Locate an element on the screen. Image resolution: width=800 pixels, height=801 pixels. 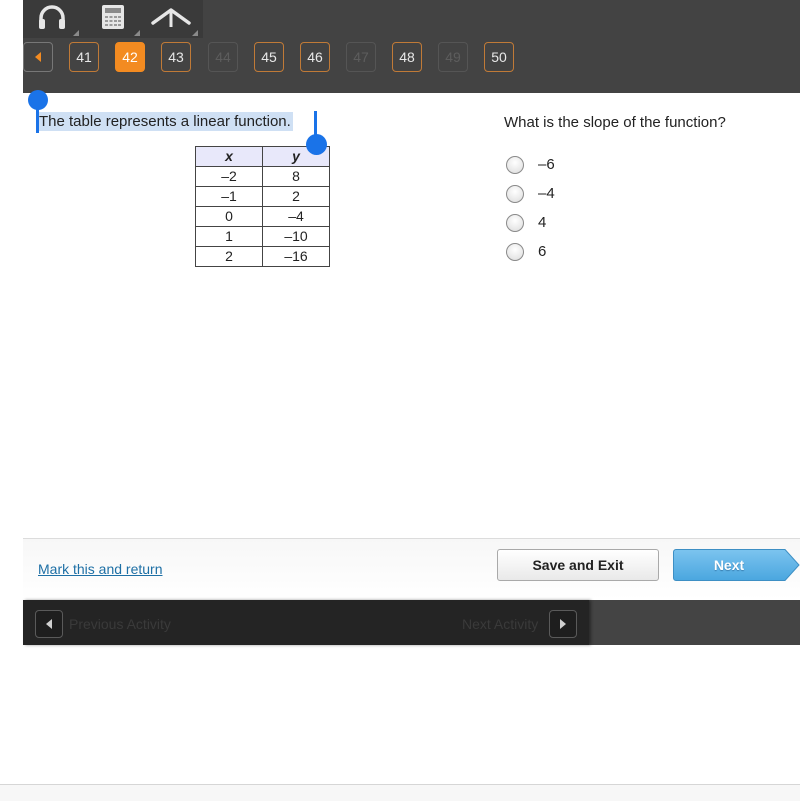
table-row: –1 2 is located at coordinates (262, 196).